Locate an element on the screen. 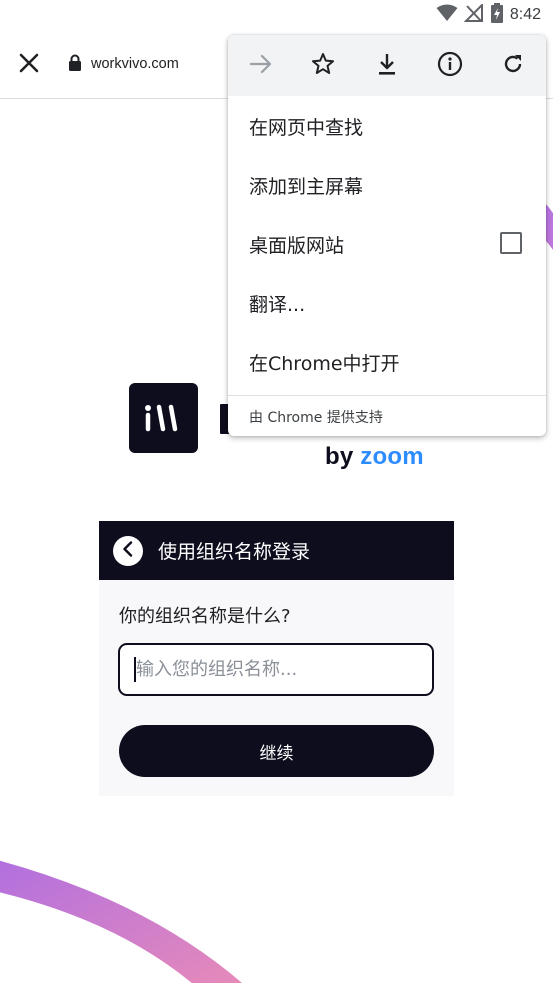 This screenshot has height=983, width=553. menu-divider is located at coordinates (387, 395).